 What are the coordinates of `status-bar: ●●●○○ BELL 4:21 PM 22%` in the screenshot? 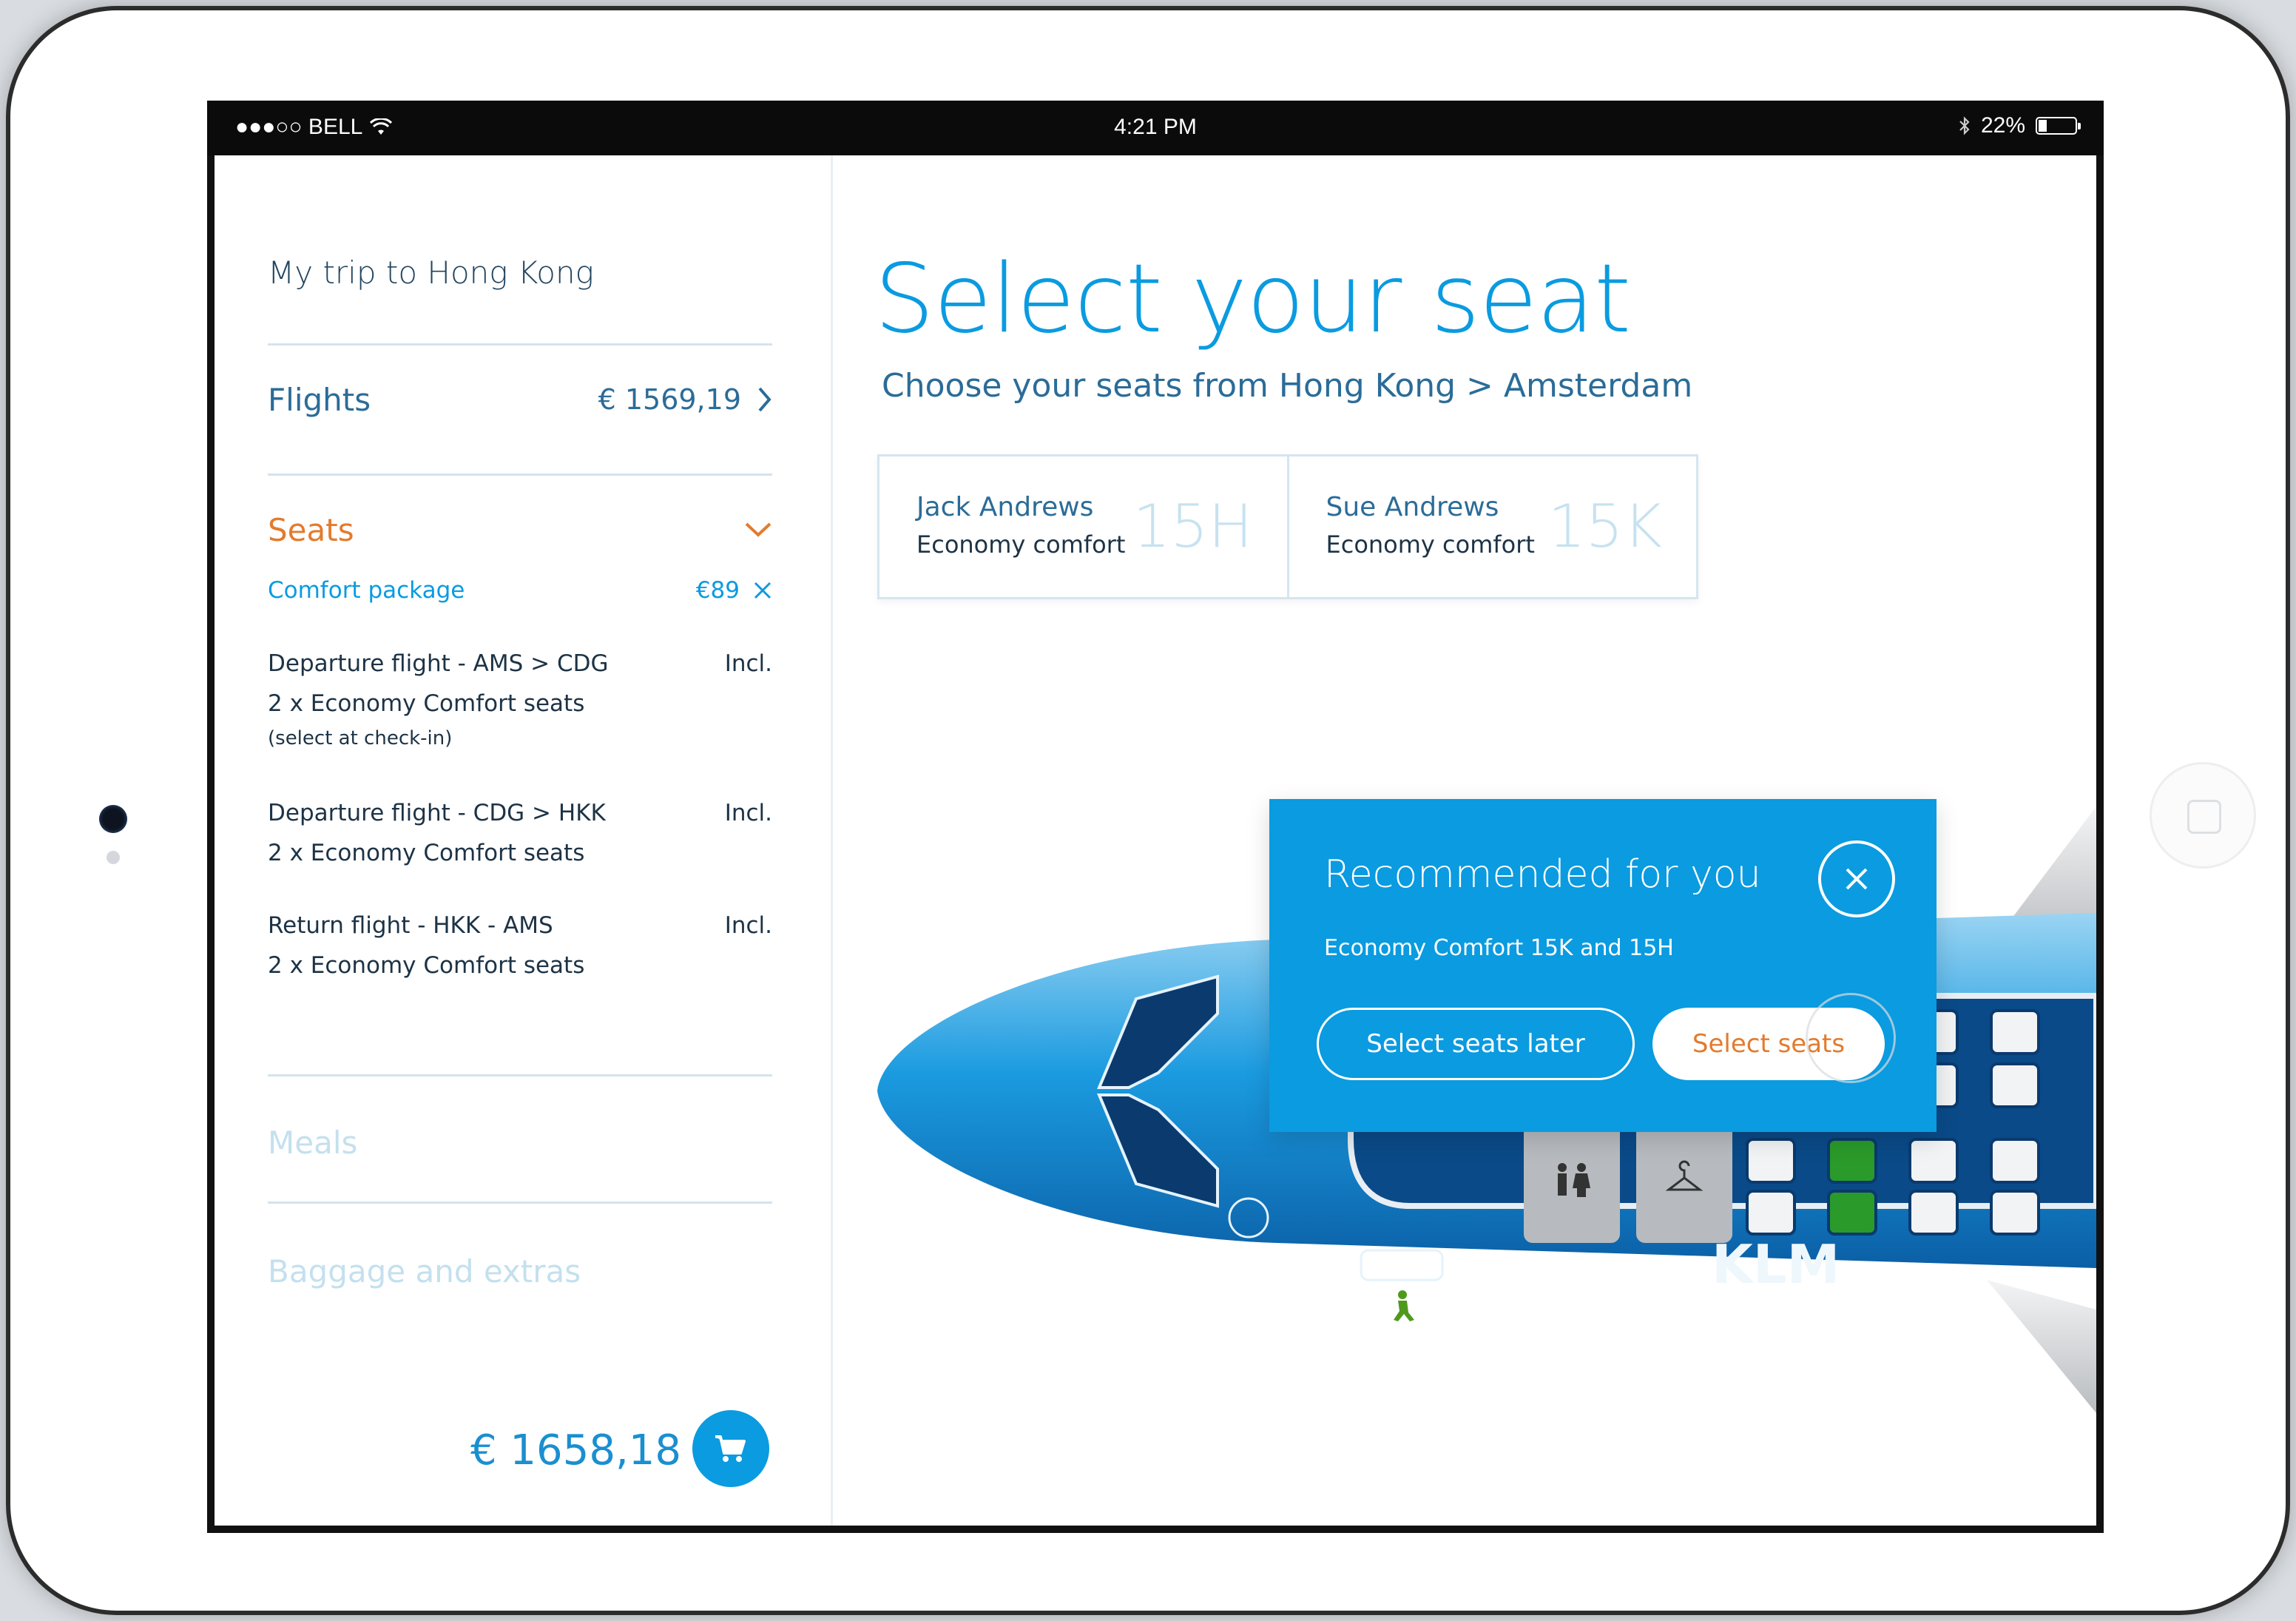 It's located at (1155, 128).